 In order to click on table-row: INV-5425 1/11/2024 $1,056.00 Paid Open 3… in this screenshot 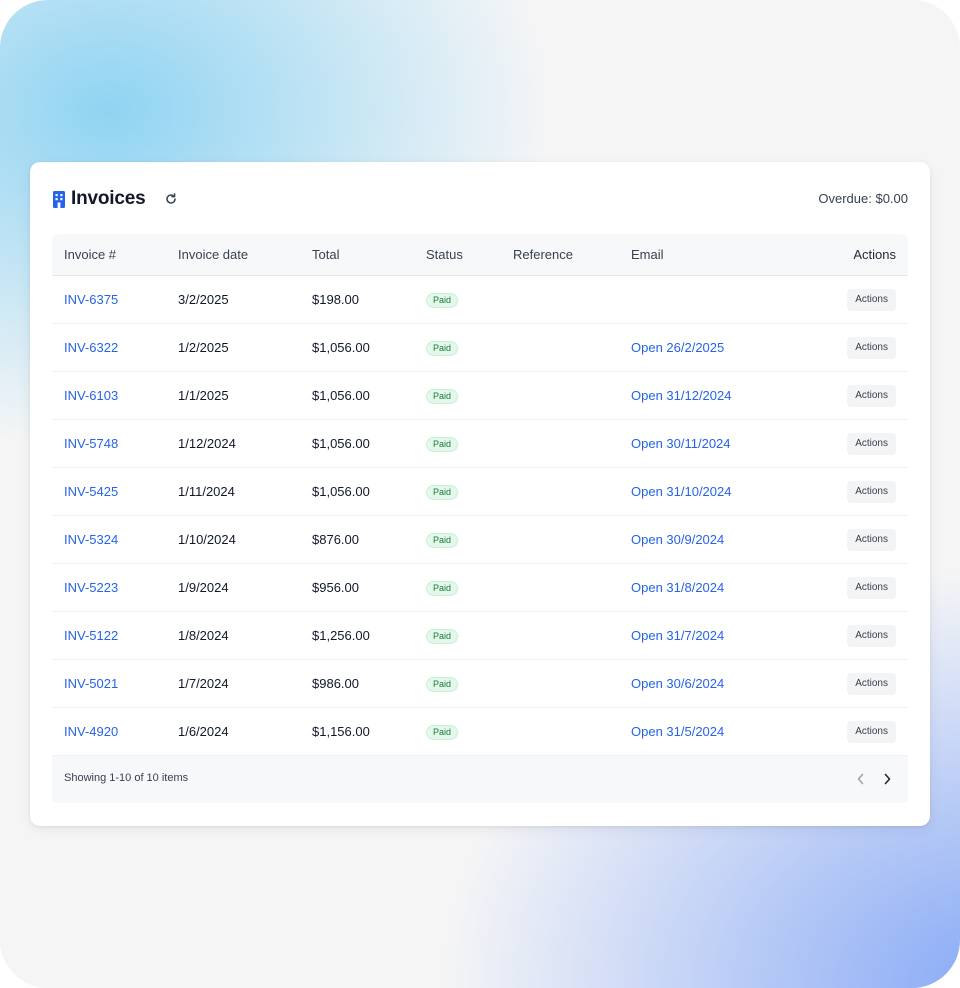, I will do `click(480, 491)`.